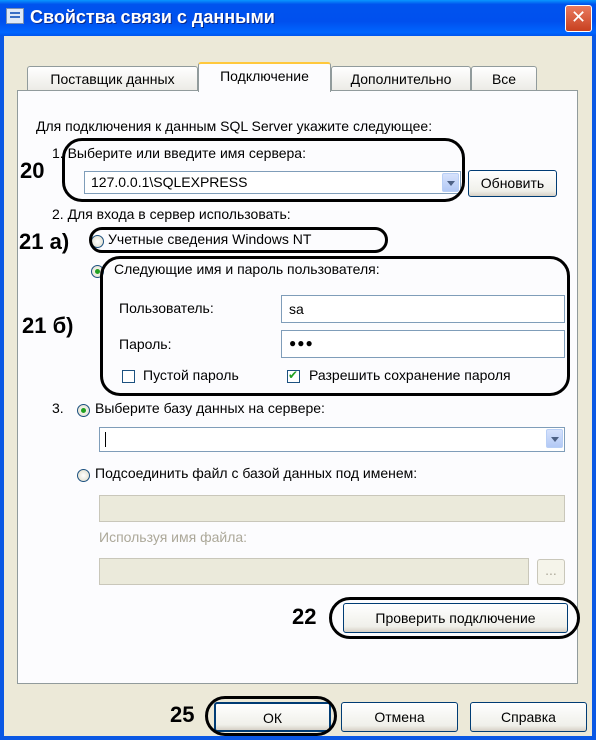 The image size is (596, 740). I want to click on database-combo, so click(332, 439).